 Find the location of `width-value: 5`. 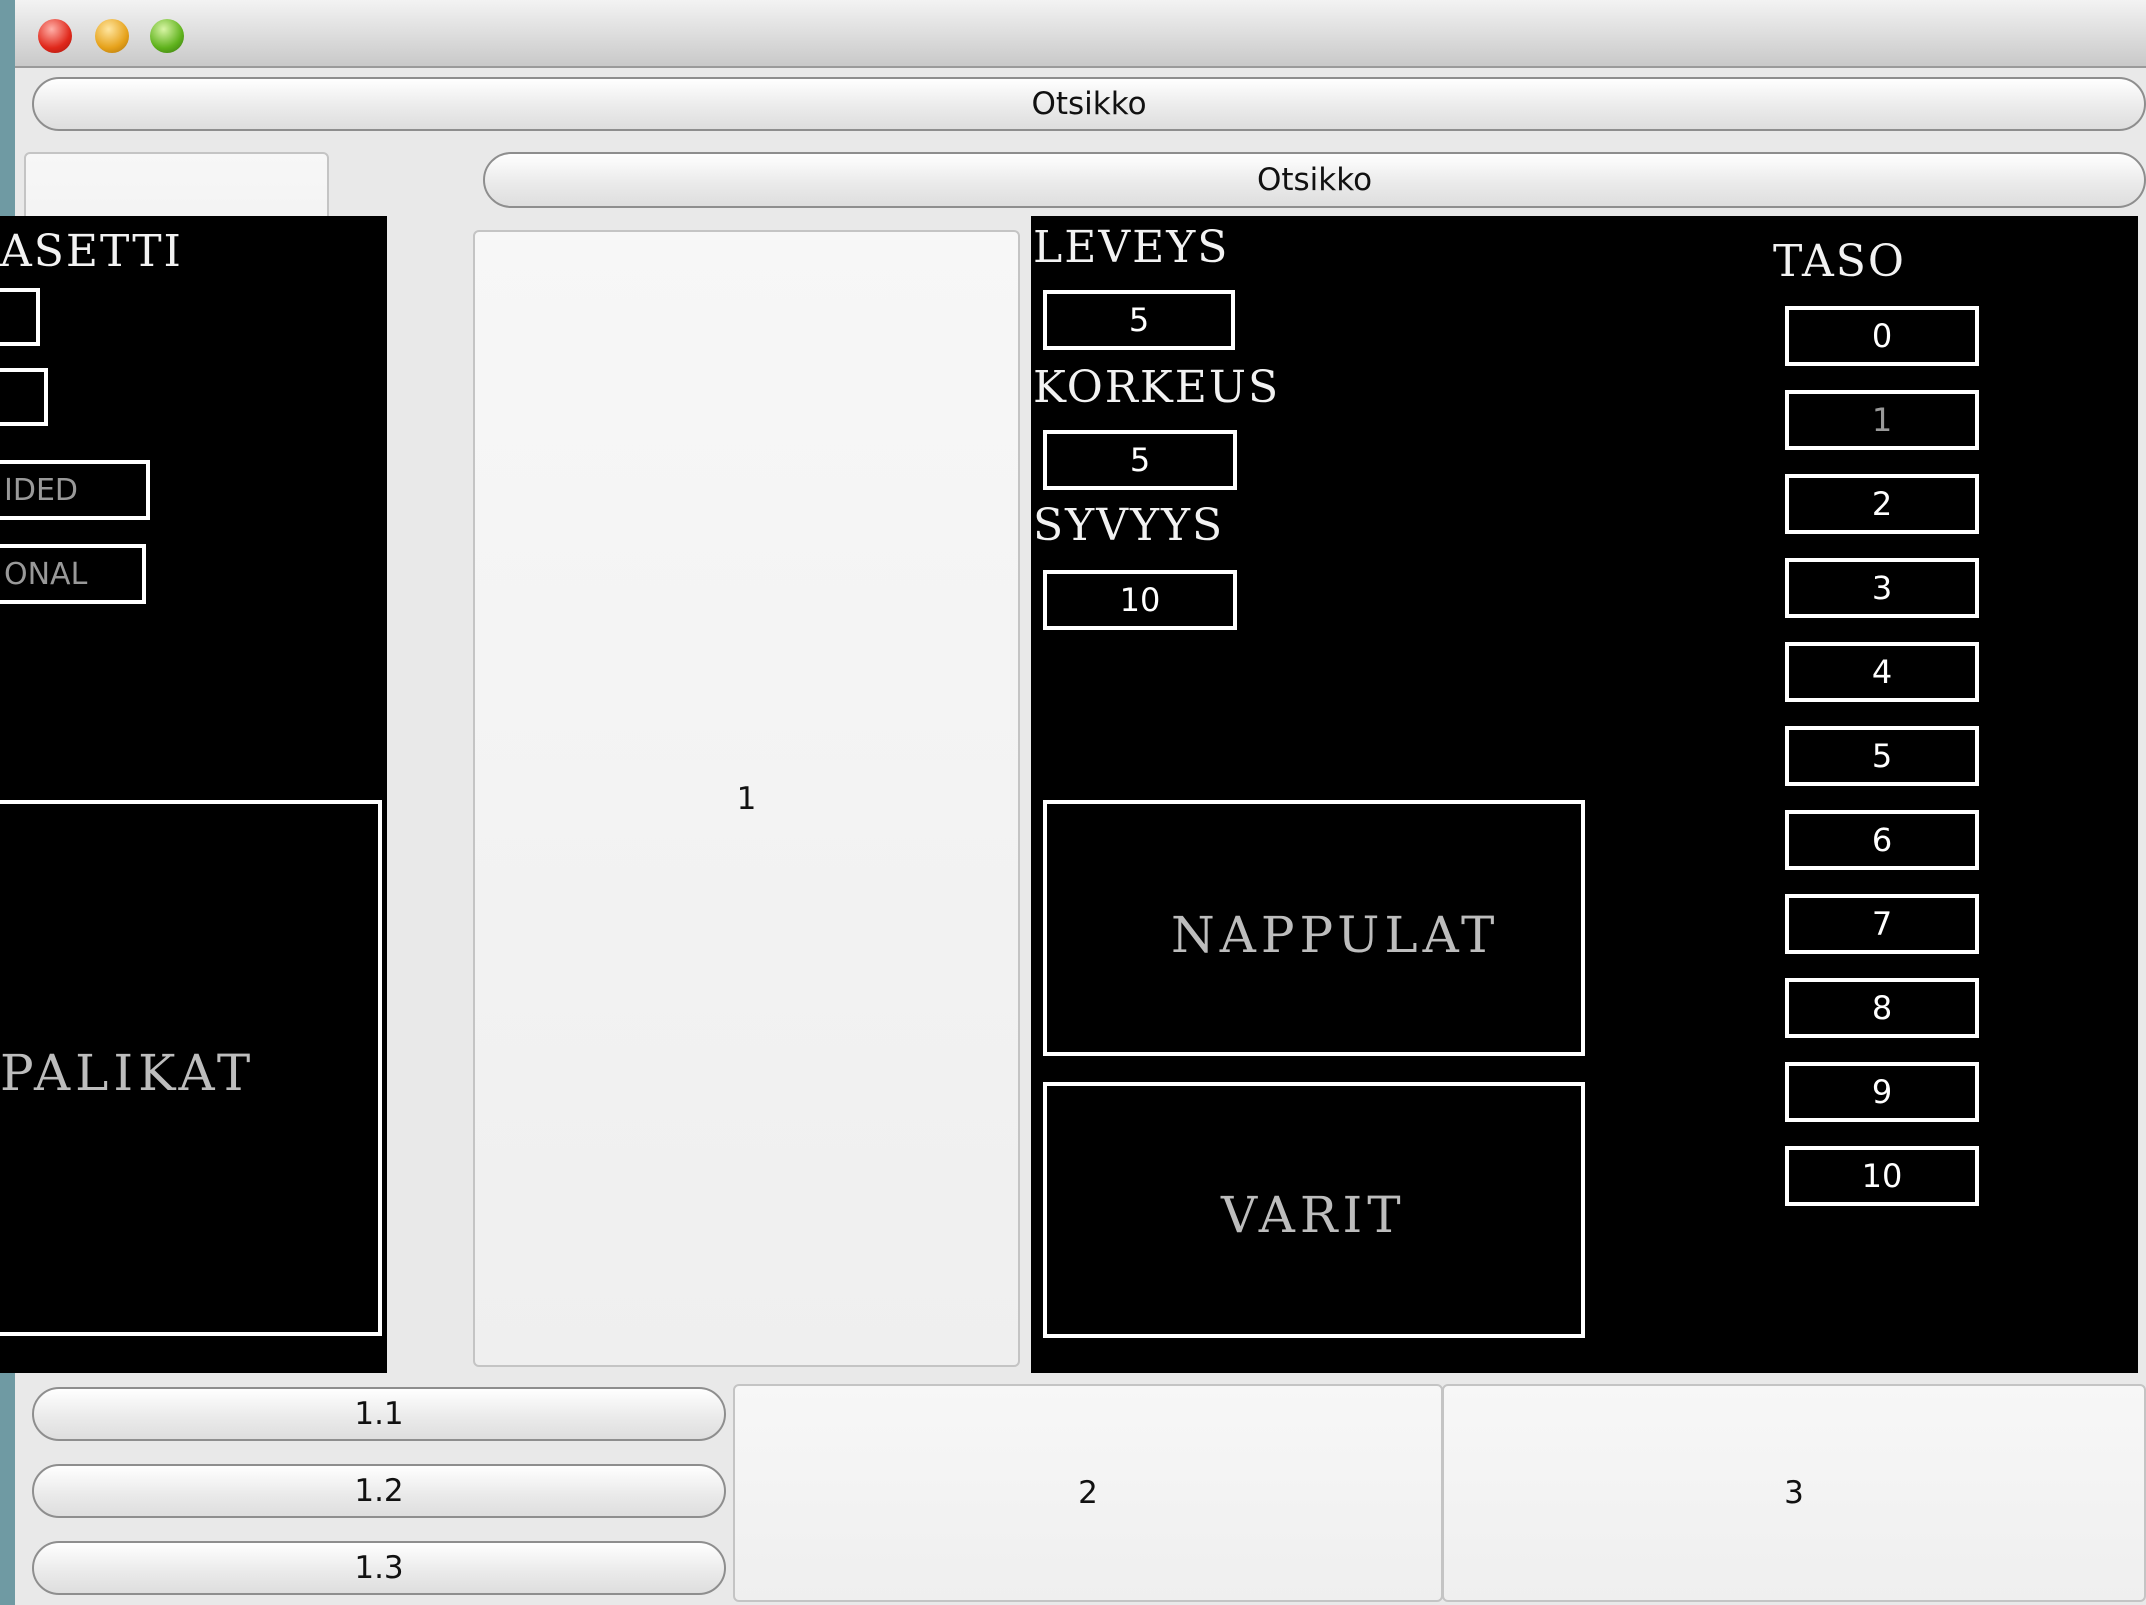

width-value: 5 is located at coordinates (1139, 320).